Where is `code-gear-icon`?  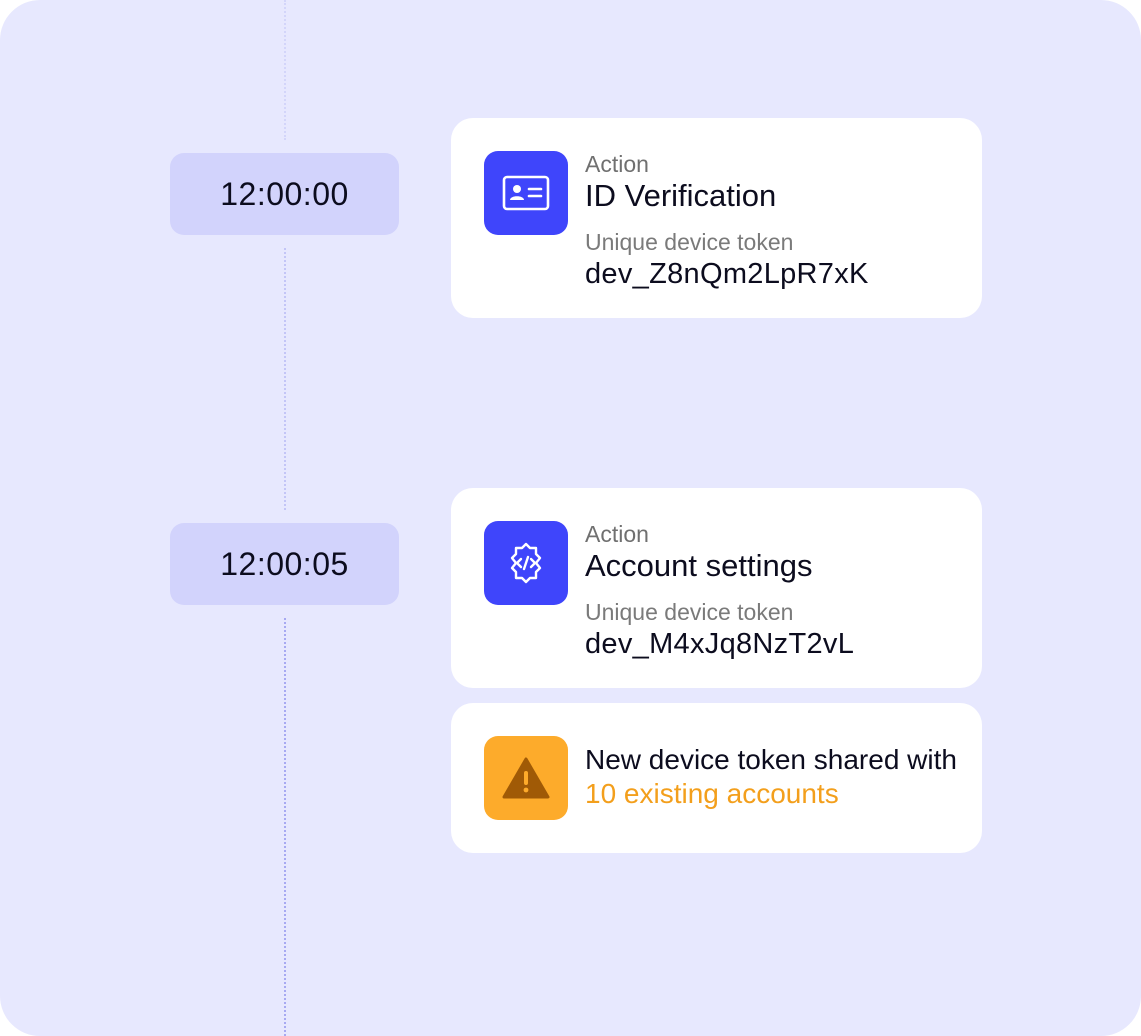
code-gear-icon is located at coordinates (526, 563).